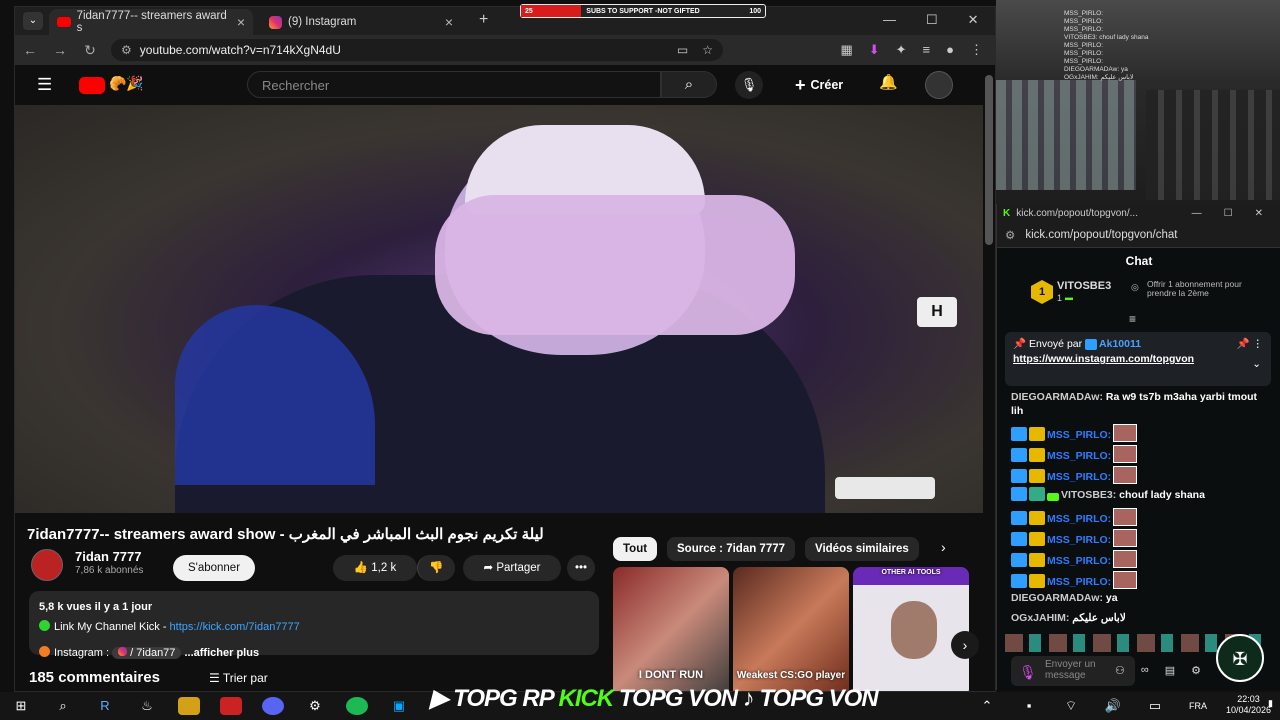 The width and height of the screenshot is (1280, 720). Describe the element at coordinates (151, 22) in the screenshot. I see `tab-youtube: 7idan7777-- streamers award s ×` at that location.